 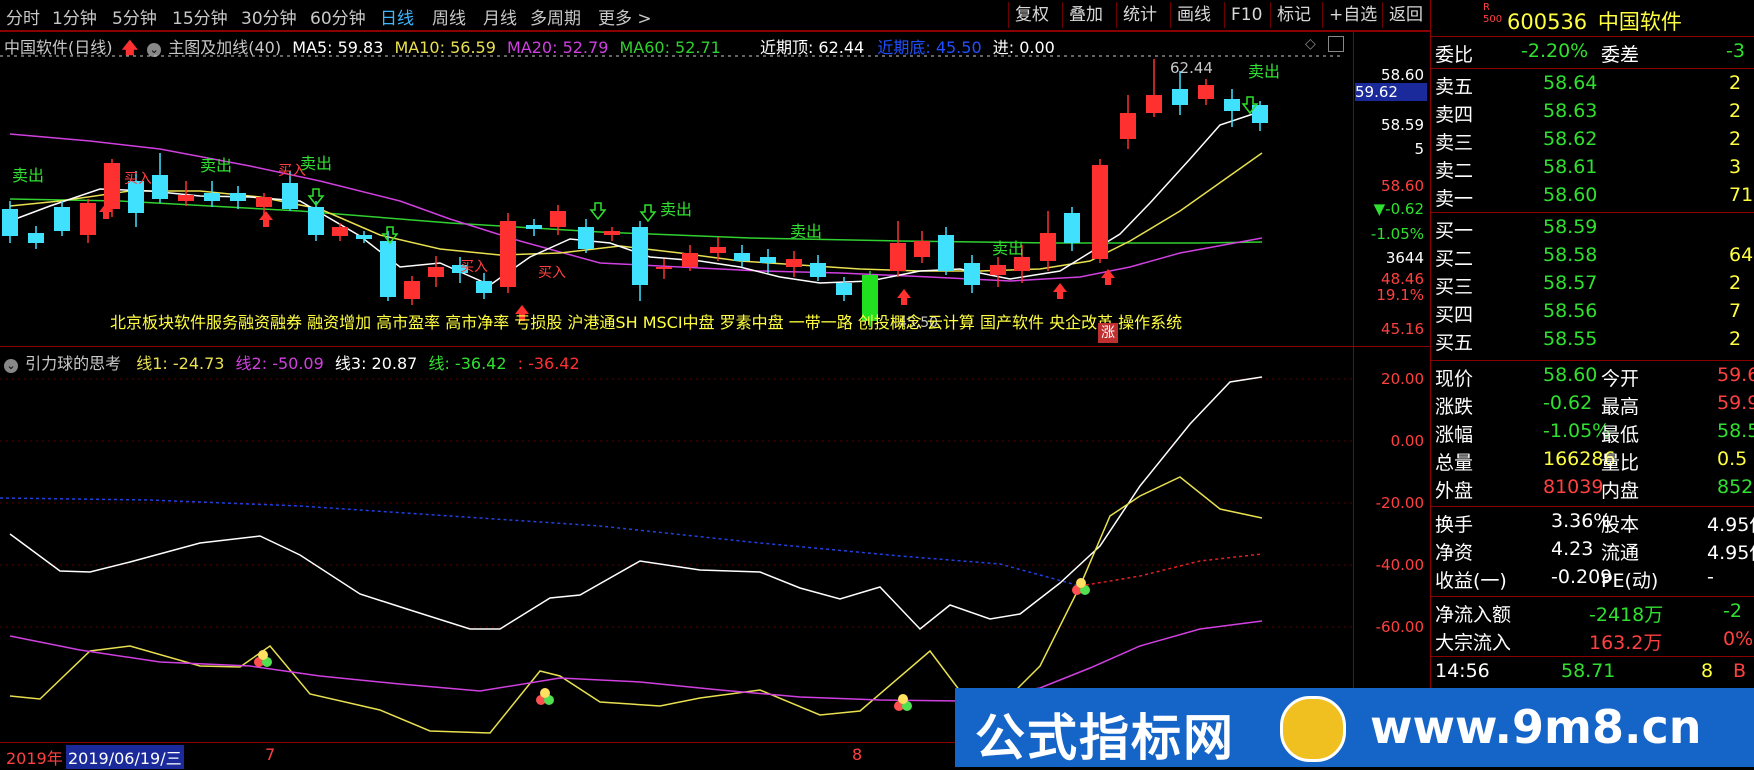 I want to click on weicha-value: -3, so click(x=1735, y=51).